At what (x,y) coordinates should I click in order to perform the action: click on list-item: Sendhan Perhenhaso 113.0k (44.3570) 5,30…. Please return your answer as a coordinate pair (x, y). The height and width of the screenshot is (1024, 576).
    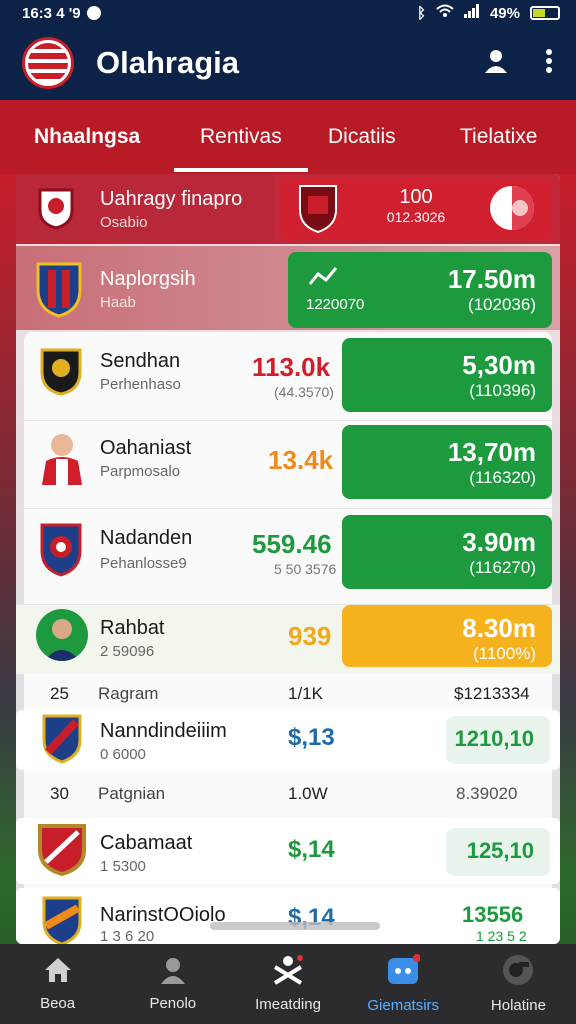
    Looking at the image, I should click on (288, 376).